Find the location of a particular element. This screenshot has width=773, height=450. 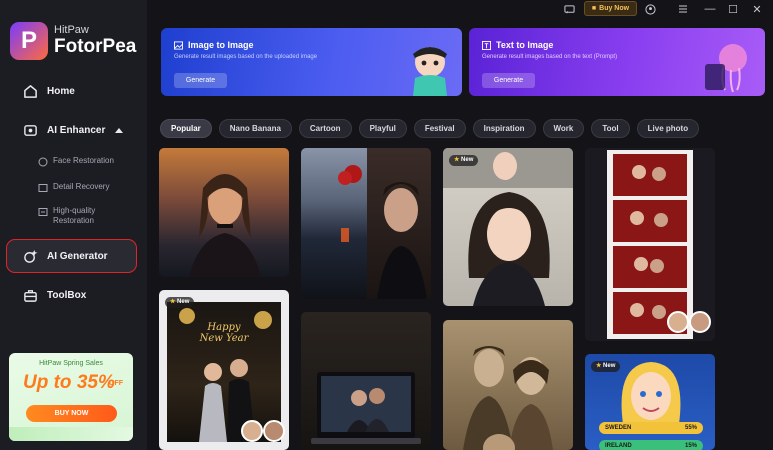

toolbox-icon is located at coordinates (30, 295).